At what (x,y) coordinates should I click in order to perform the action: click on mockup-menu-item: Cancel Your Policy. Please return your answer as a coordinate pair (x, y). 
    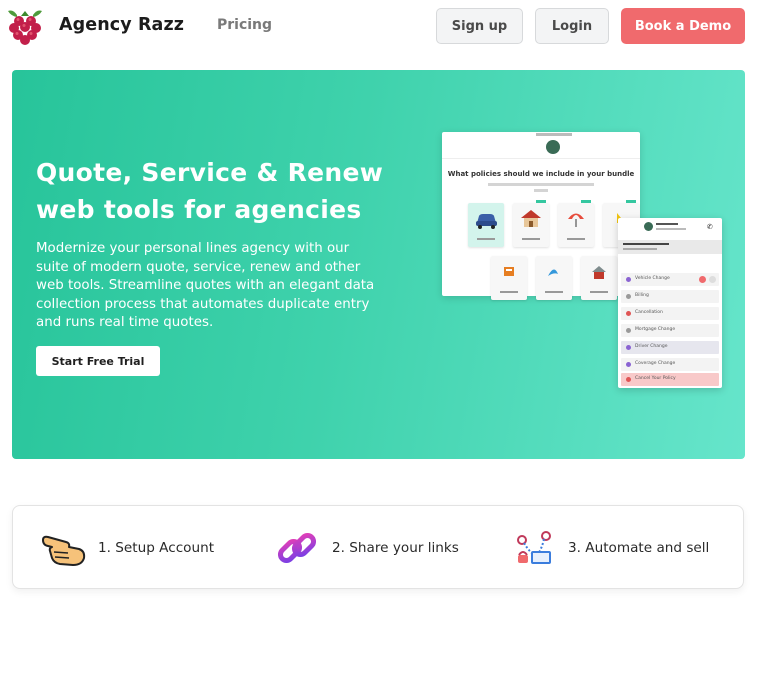
    Looking at the image, I should click on (670, 379).